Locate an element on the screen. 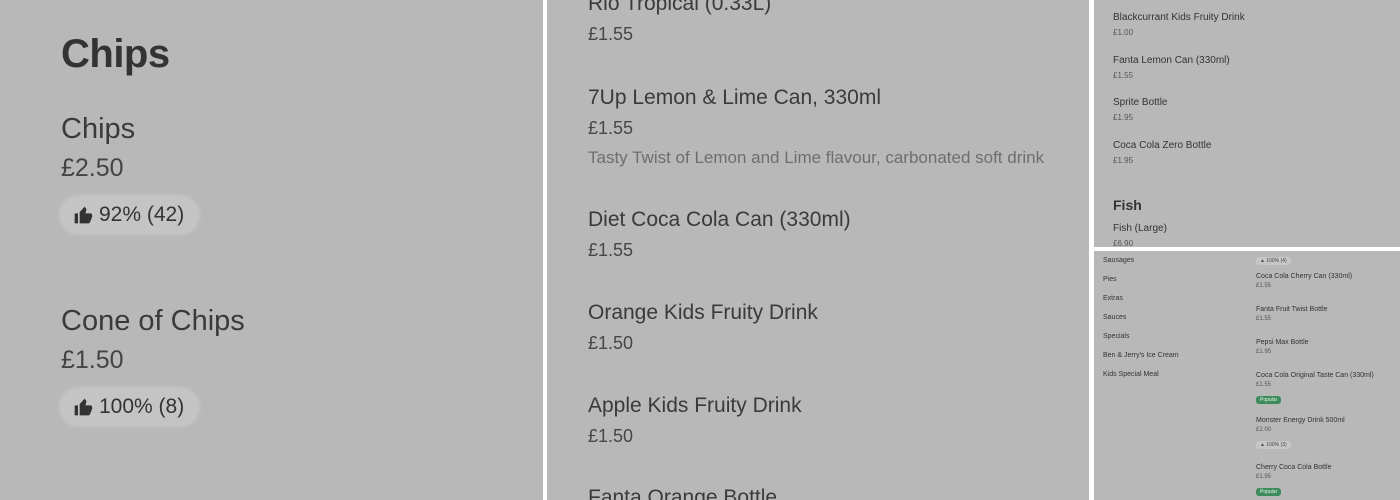 This screenshot has height=500, width=1400. menu-item-fanta-orange: Fanta Orange Bottle is located at coordinates (682, 493).